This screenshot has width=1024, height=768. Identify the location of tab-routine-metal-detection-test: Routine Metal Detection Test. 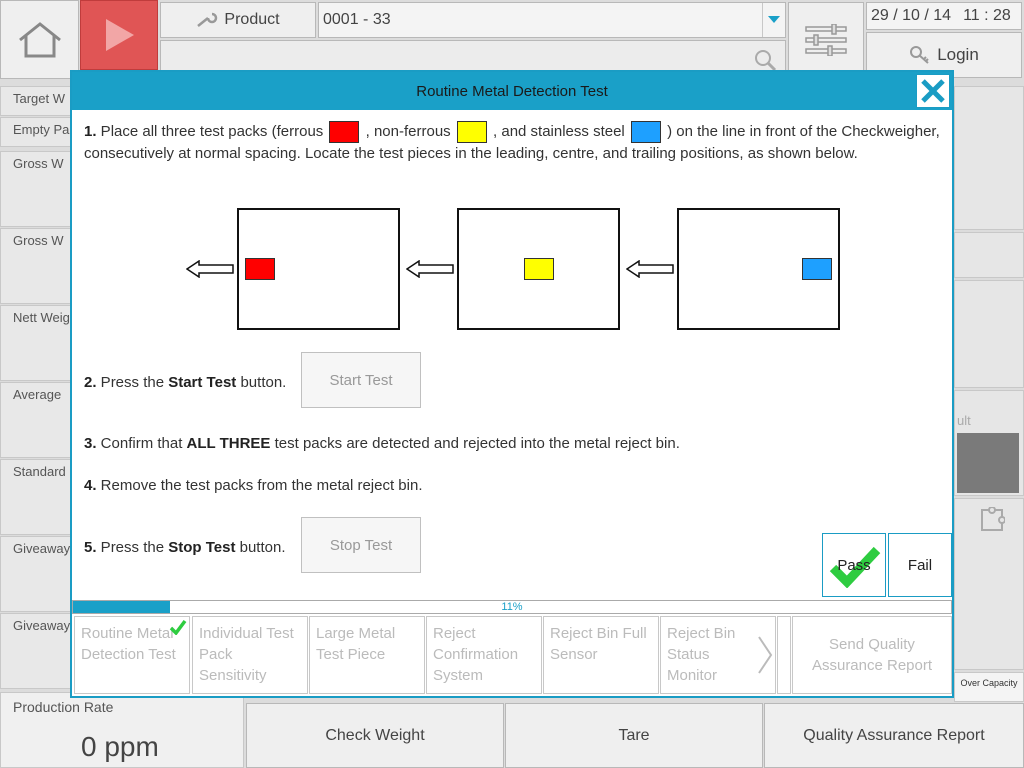
(132, 655).